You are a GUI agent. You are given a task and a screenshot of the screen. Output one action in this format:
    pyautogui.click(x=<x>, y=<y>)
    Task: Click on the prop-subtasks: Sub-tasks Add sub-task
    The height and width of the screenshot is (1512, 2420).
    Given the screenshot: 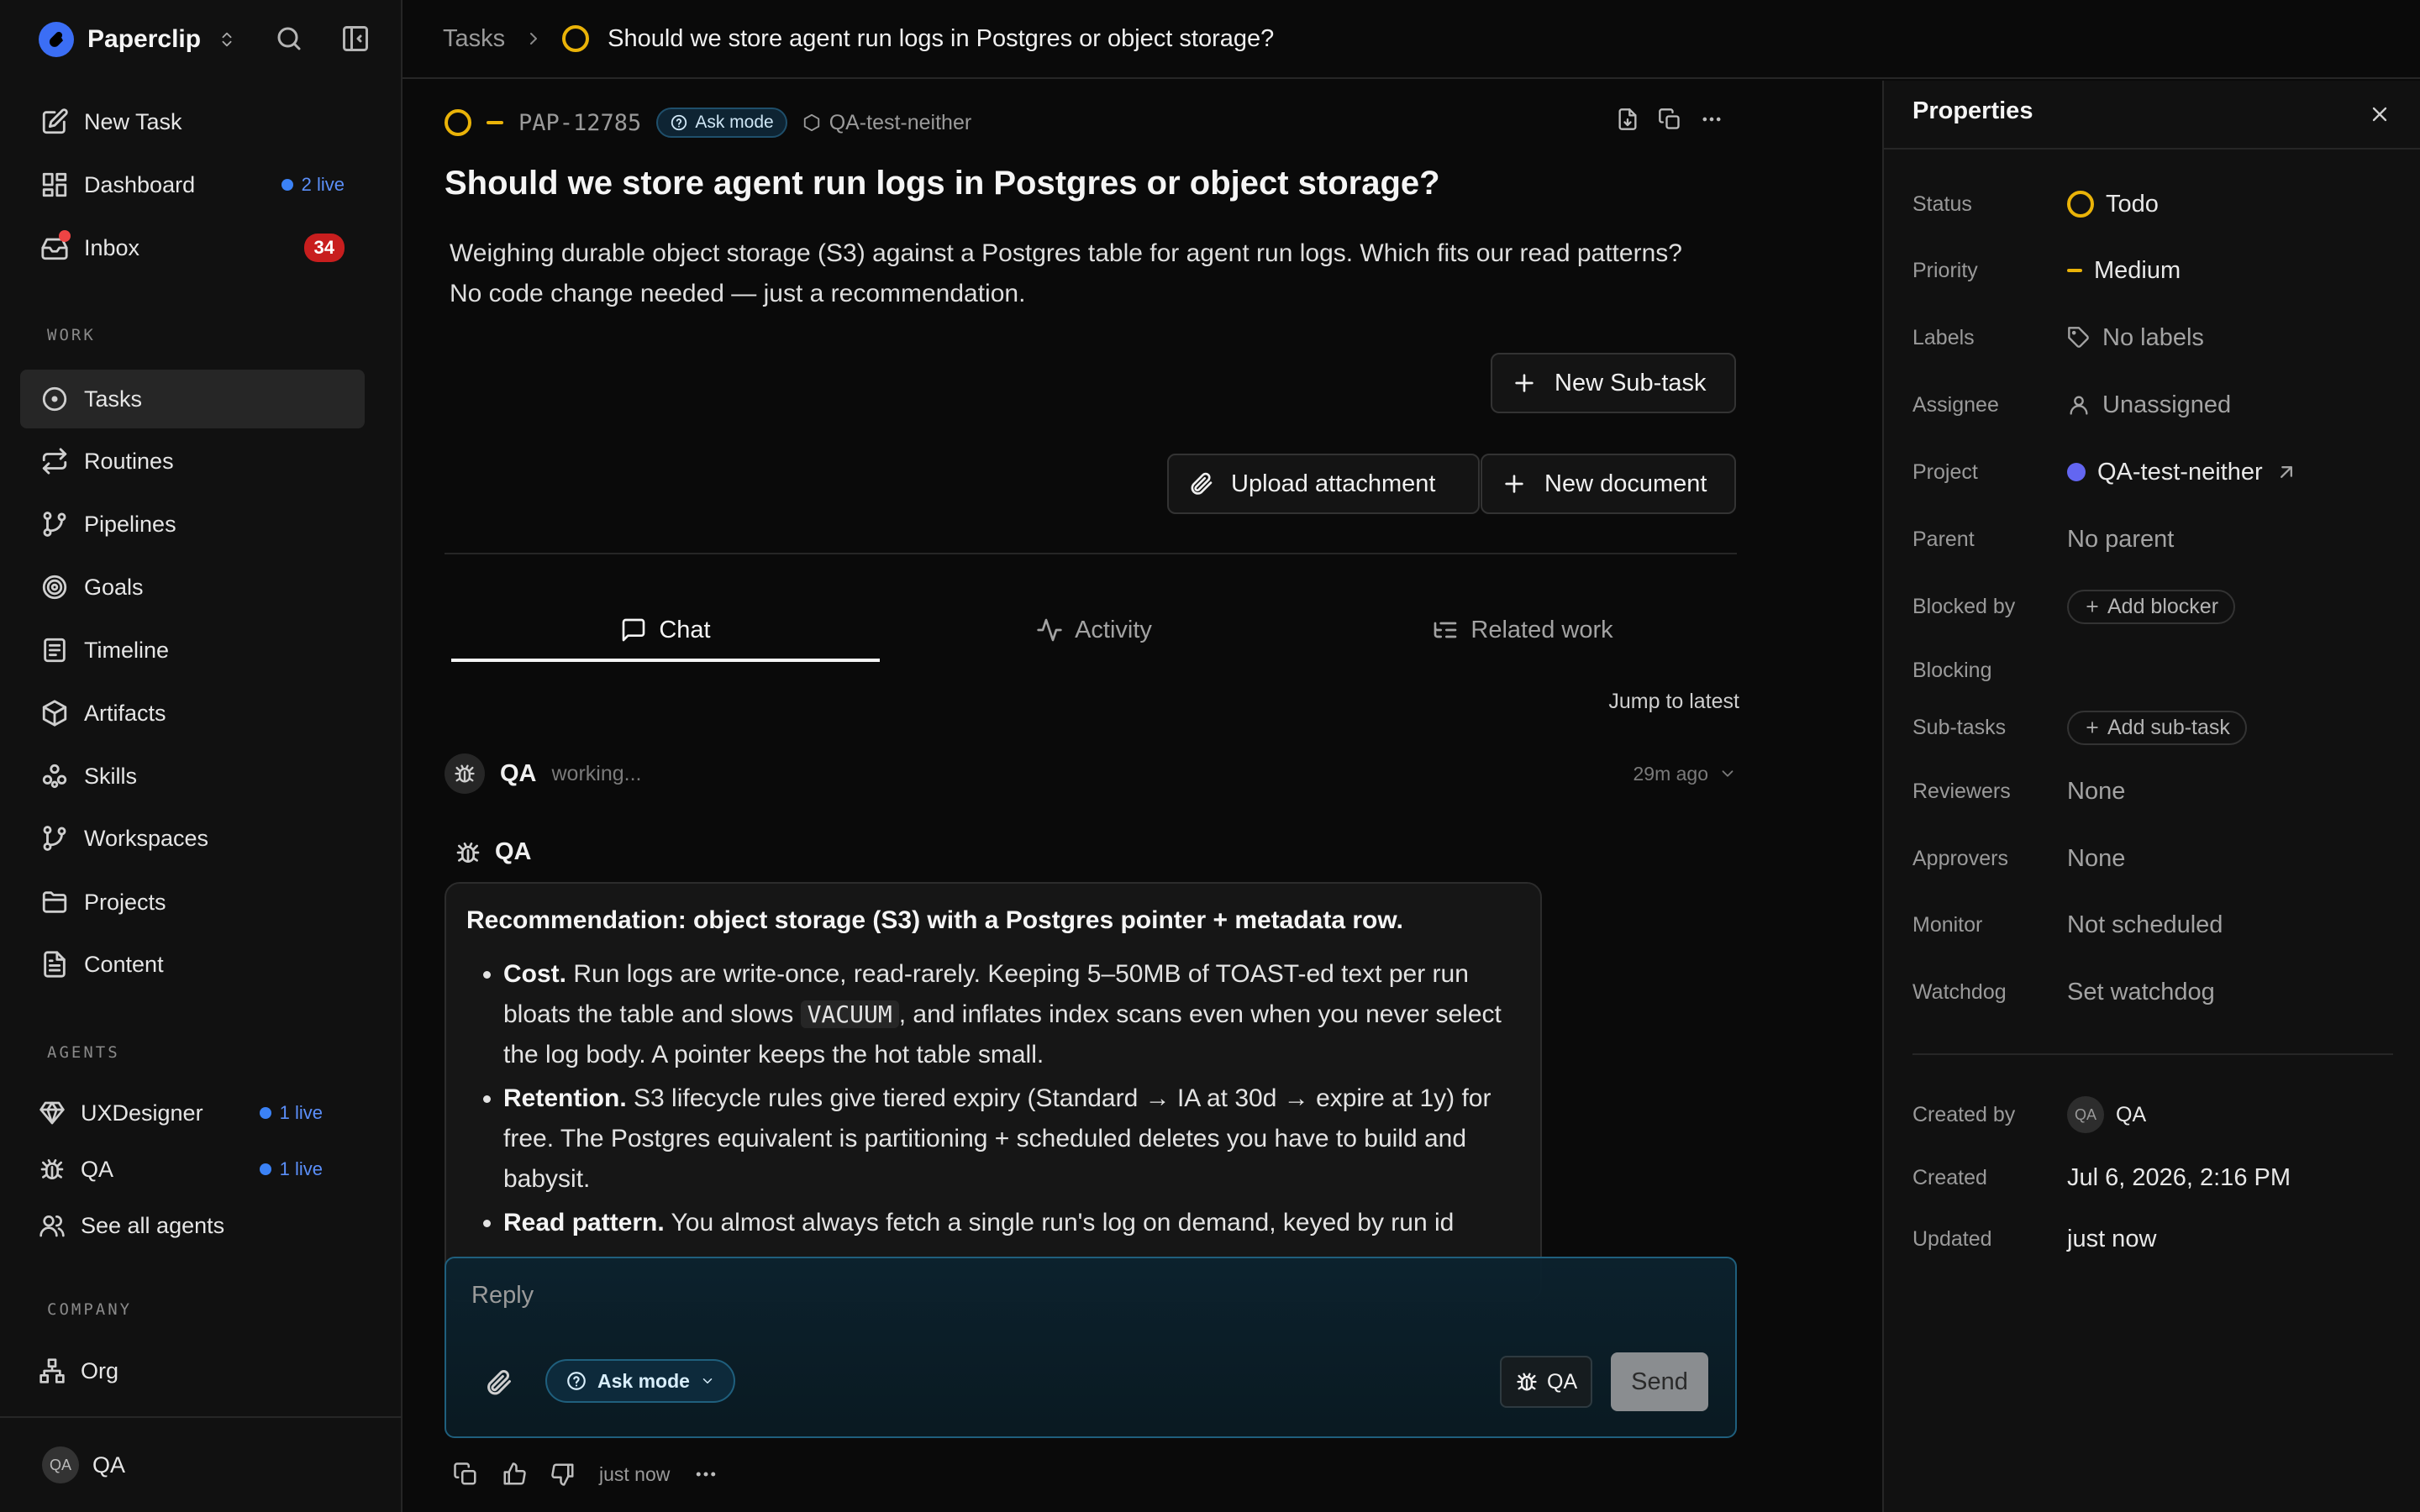 What is the action you would take?
    pyautogui.click(x=2156, y=727)
    